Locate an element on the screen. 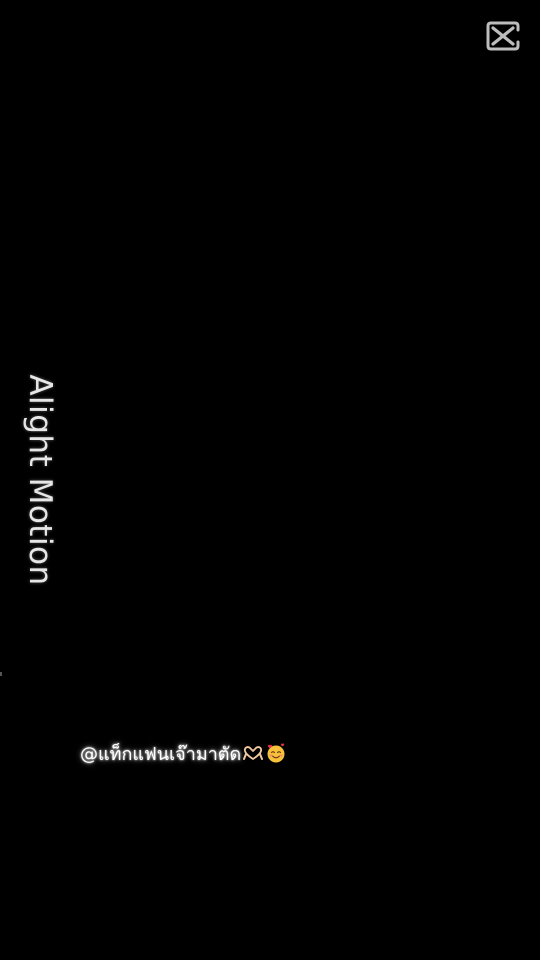  alight-motion-watermark: Alight Motion is located at coordinates (40, 480).